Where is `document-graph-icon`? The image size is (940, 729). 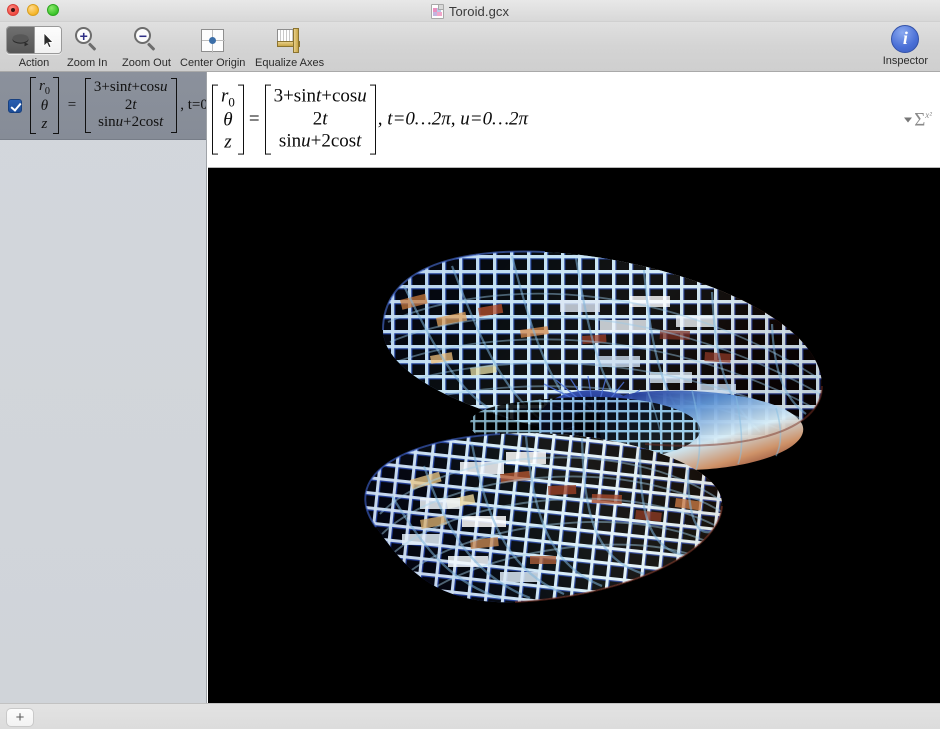
document-graph-icon is located at coordinates (437, 11).